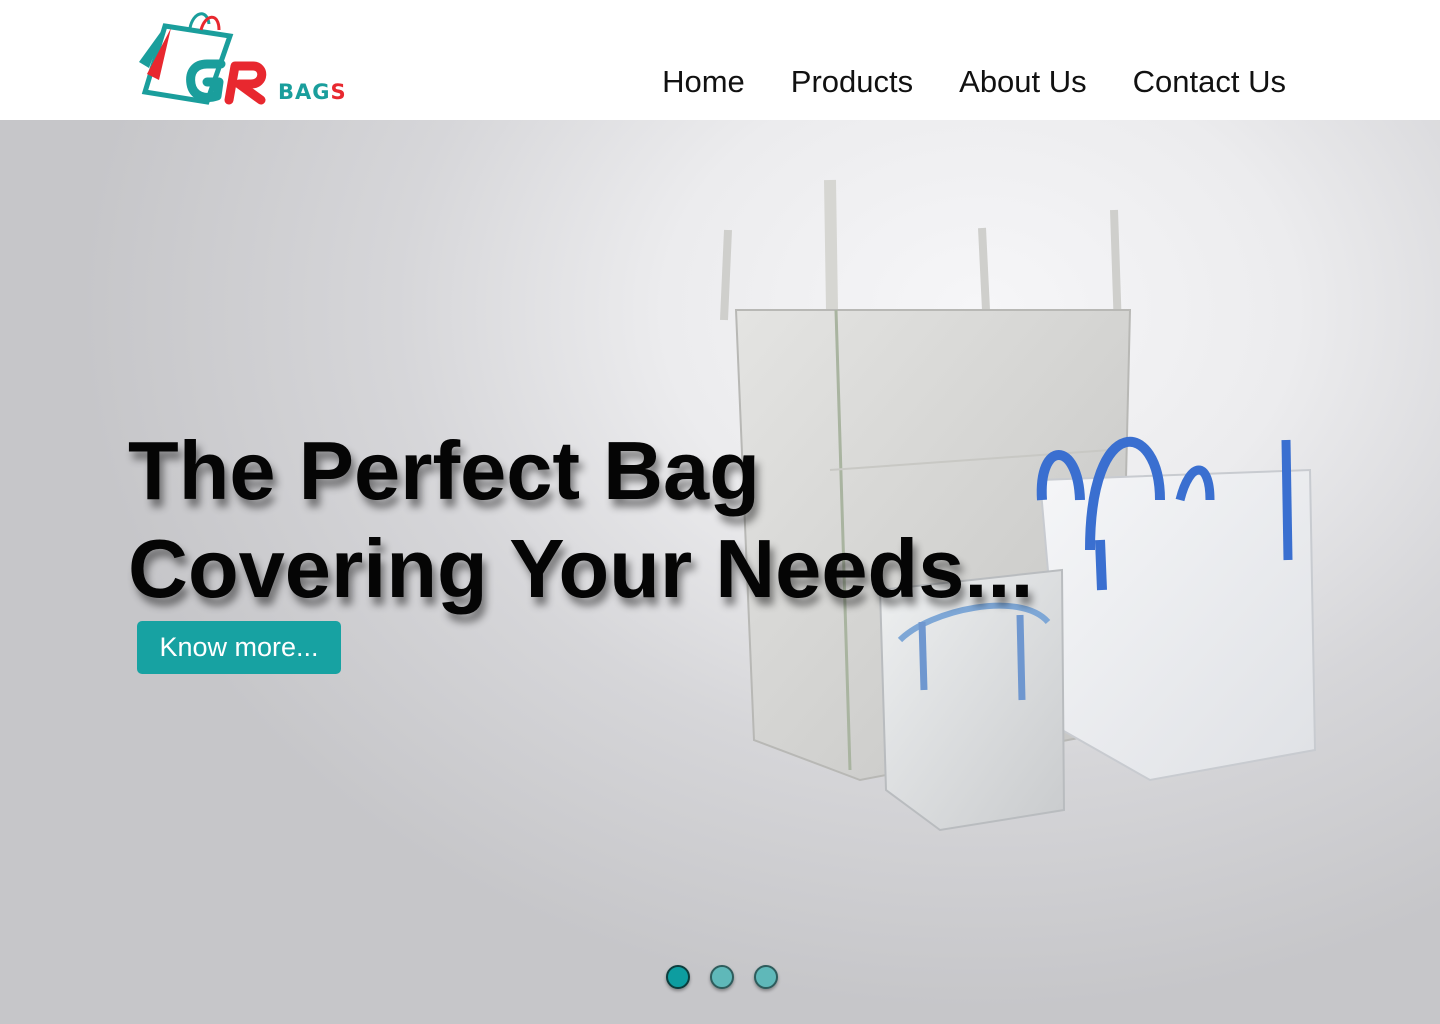 The width and height of the screenshot is (1440, 1024). What do you see at coordinates (1209, 82) in the screenshot?
I see `nav-contact-us-link: Contact Us` at bounding box center [1209, 82].